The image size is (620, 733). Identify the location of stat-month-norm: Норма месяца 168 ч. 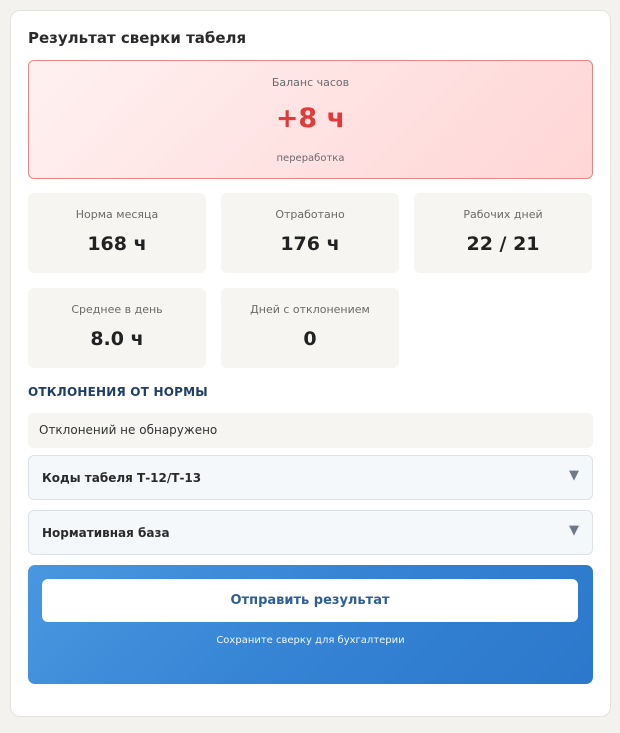
(117, 233).